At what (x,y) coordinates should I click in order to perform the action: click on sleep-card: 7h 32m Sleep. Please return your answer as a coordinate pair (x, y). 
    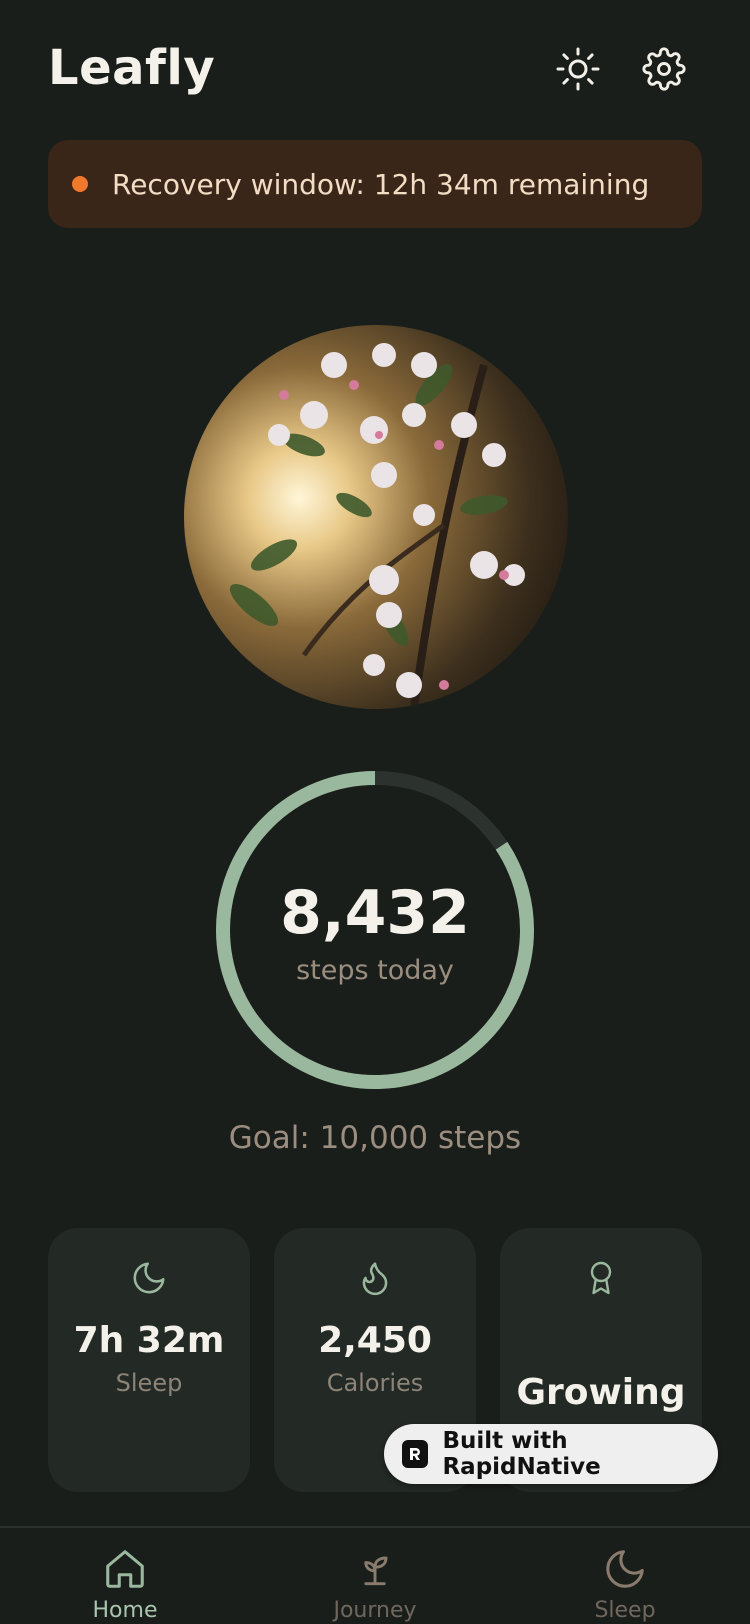
    Looking at the image, I should click on (149, 1360).